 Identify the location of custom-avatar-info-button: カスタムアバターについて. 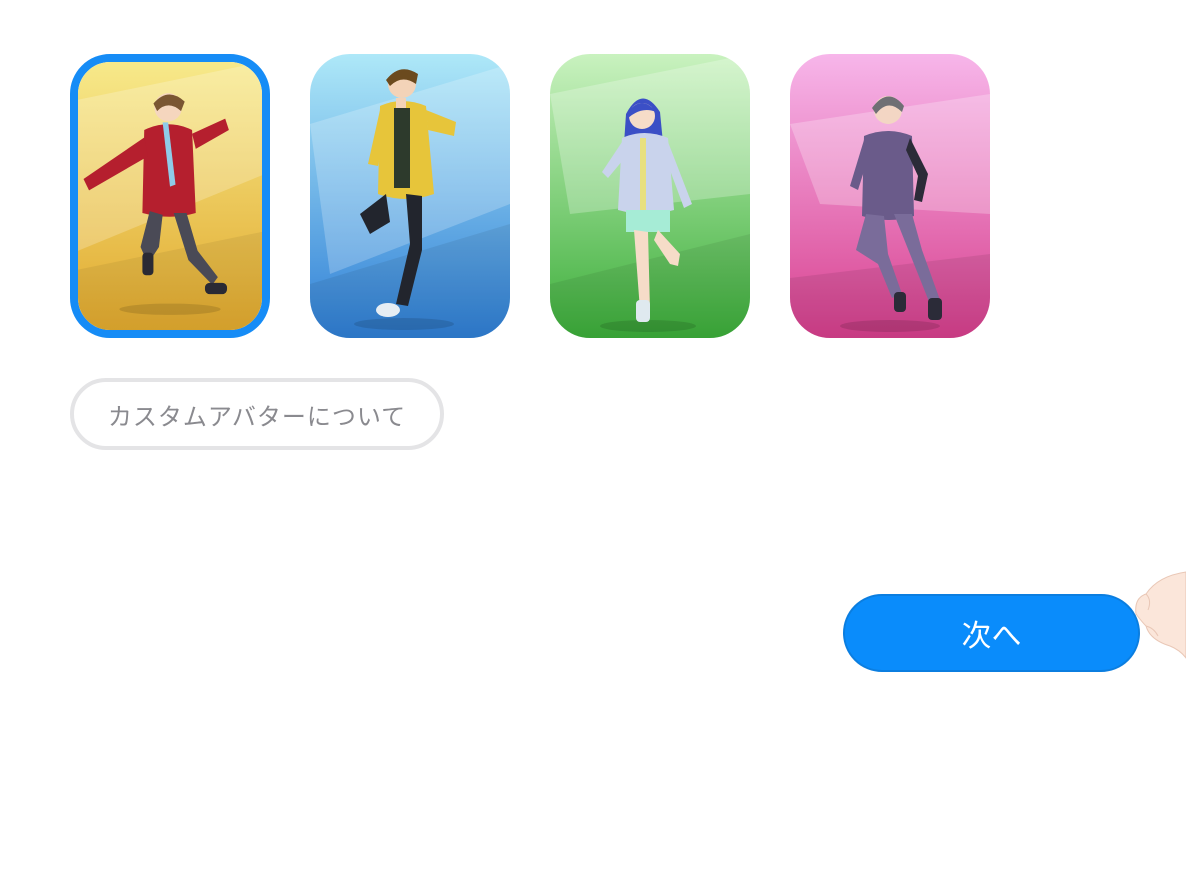
(257, 414).